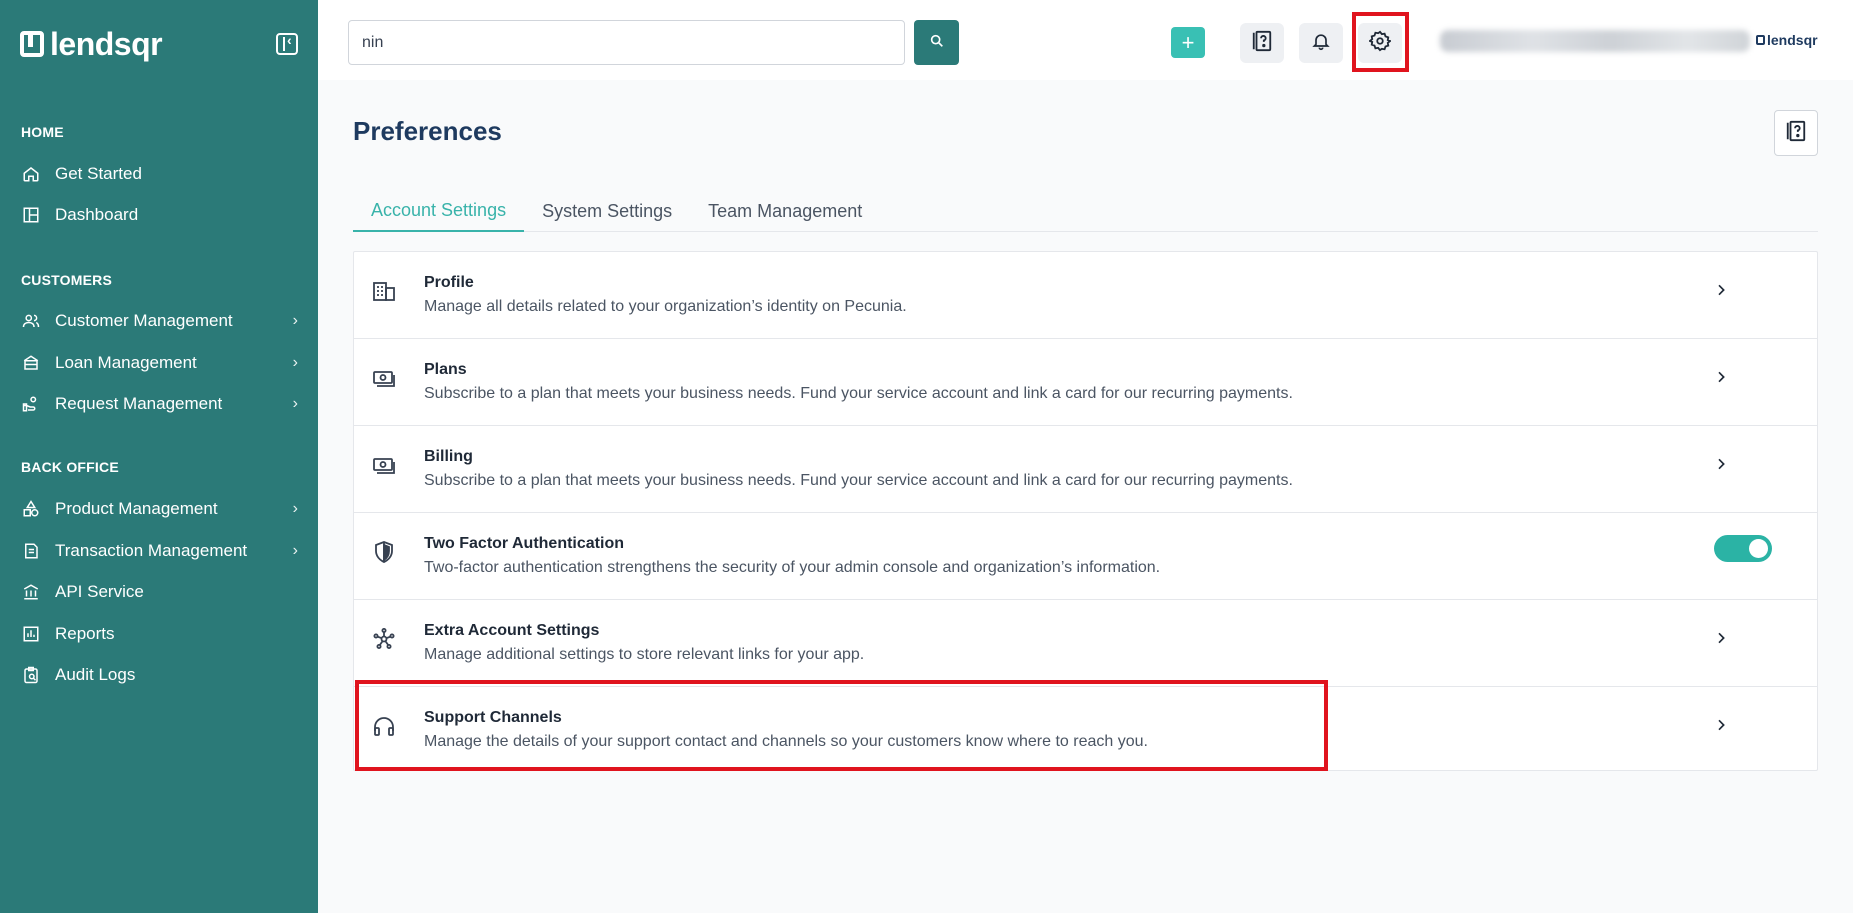 This screenshot has height=913, width=1853. Describe the element at coordinates (524, 543) in the screenshot. I see `setting-title: Two Factor Authentication` at that location.